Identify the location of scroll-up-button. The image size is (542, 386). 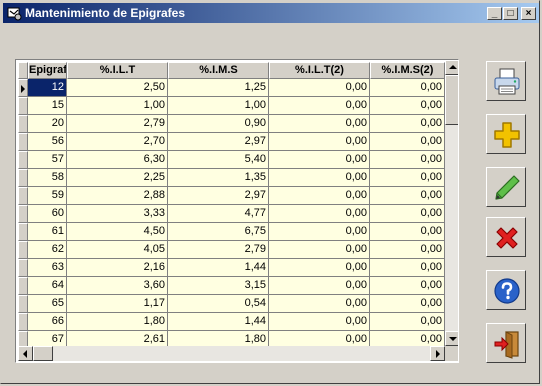
(451, 67).